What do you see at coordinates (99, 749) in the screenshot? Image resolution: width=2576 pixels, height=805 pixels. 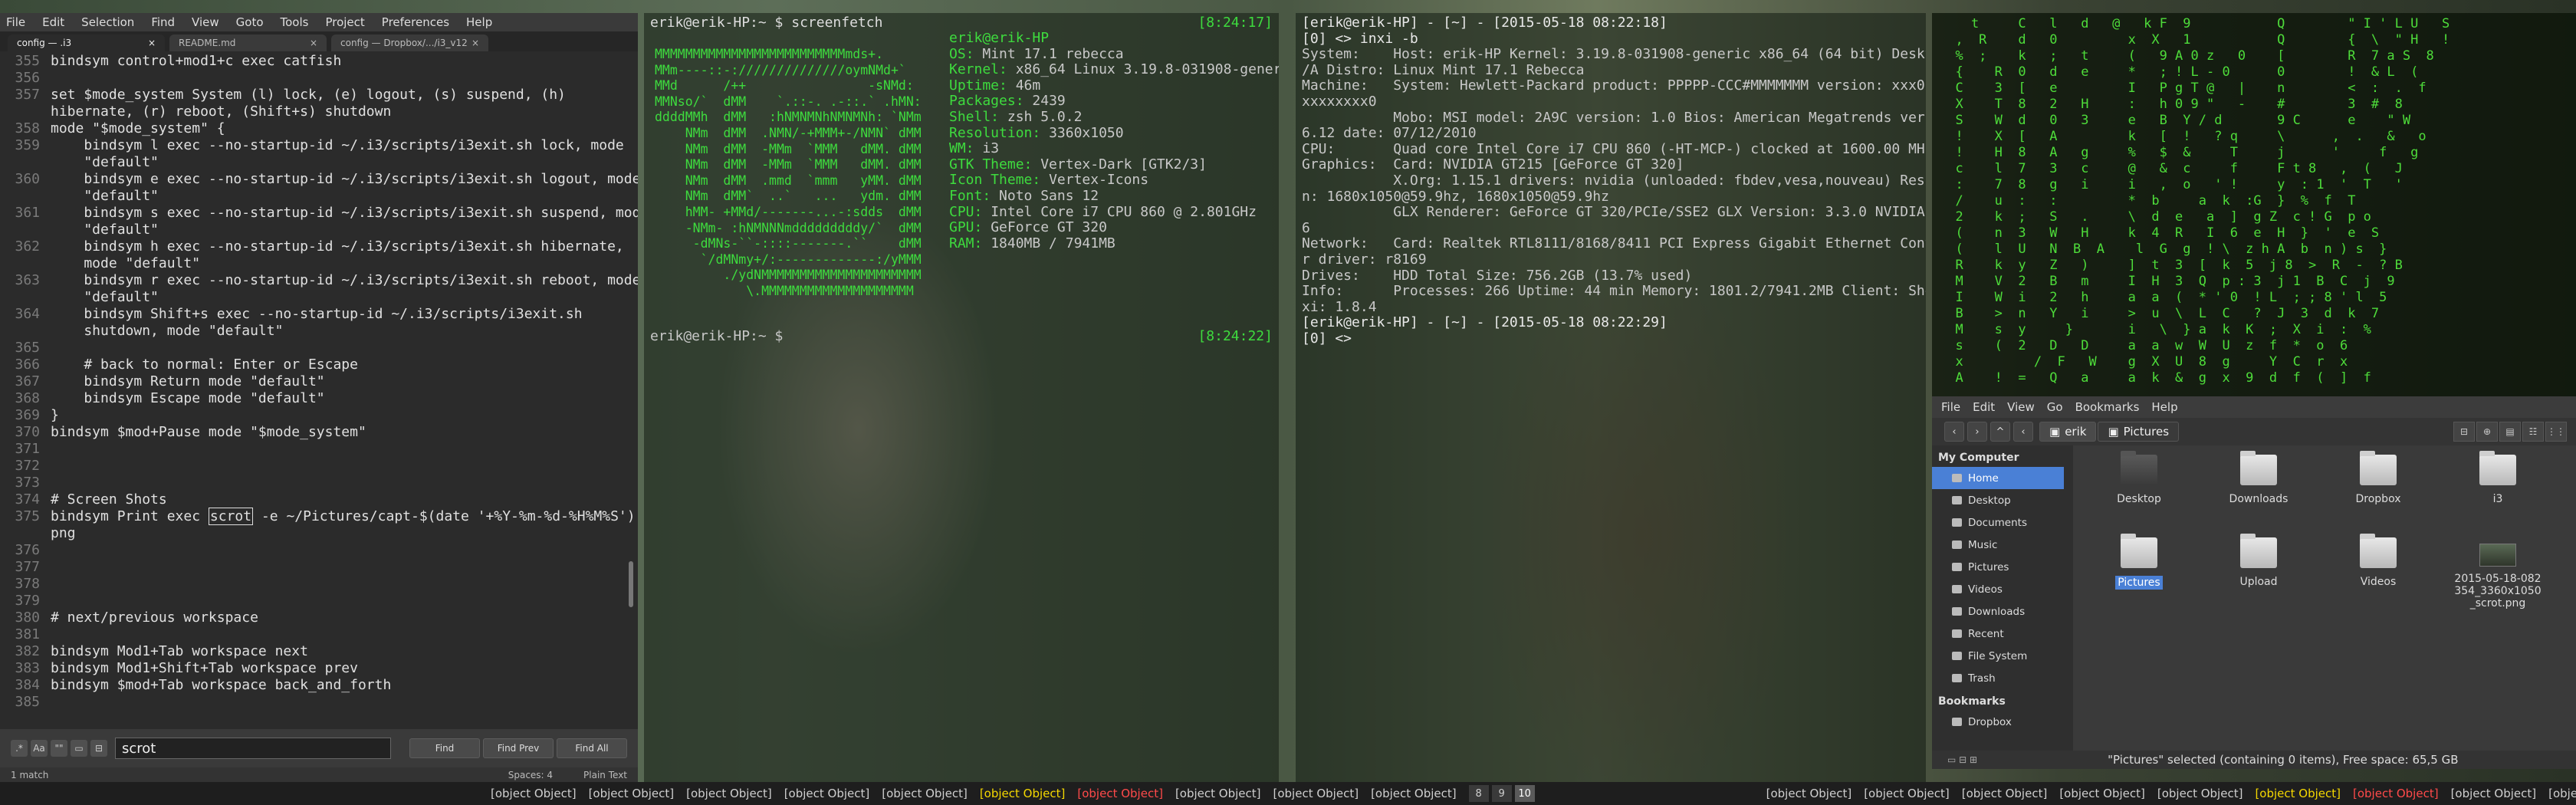 I see `find-option-toggle: ⊟` at bounding box center [99, 749].